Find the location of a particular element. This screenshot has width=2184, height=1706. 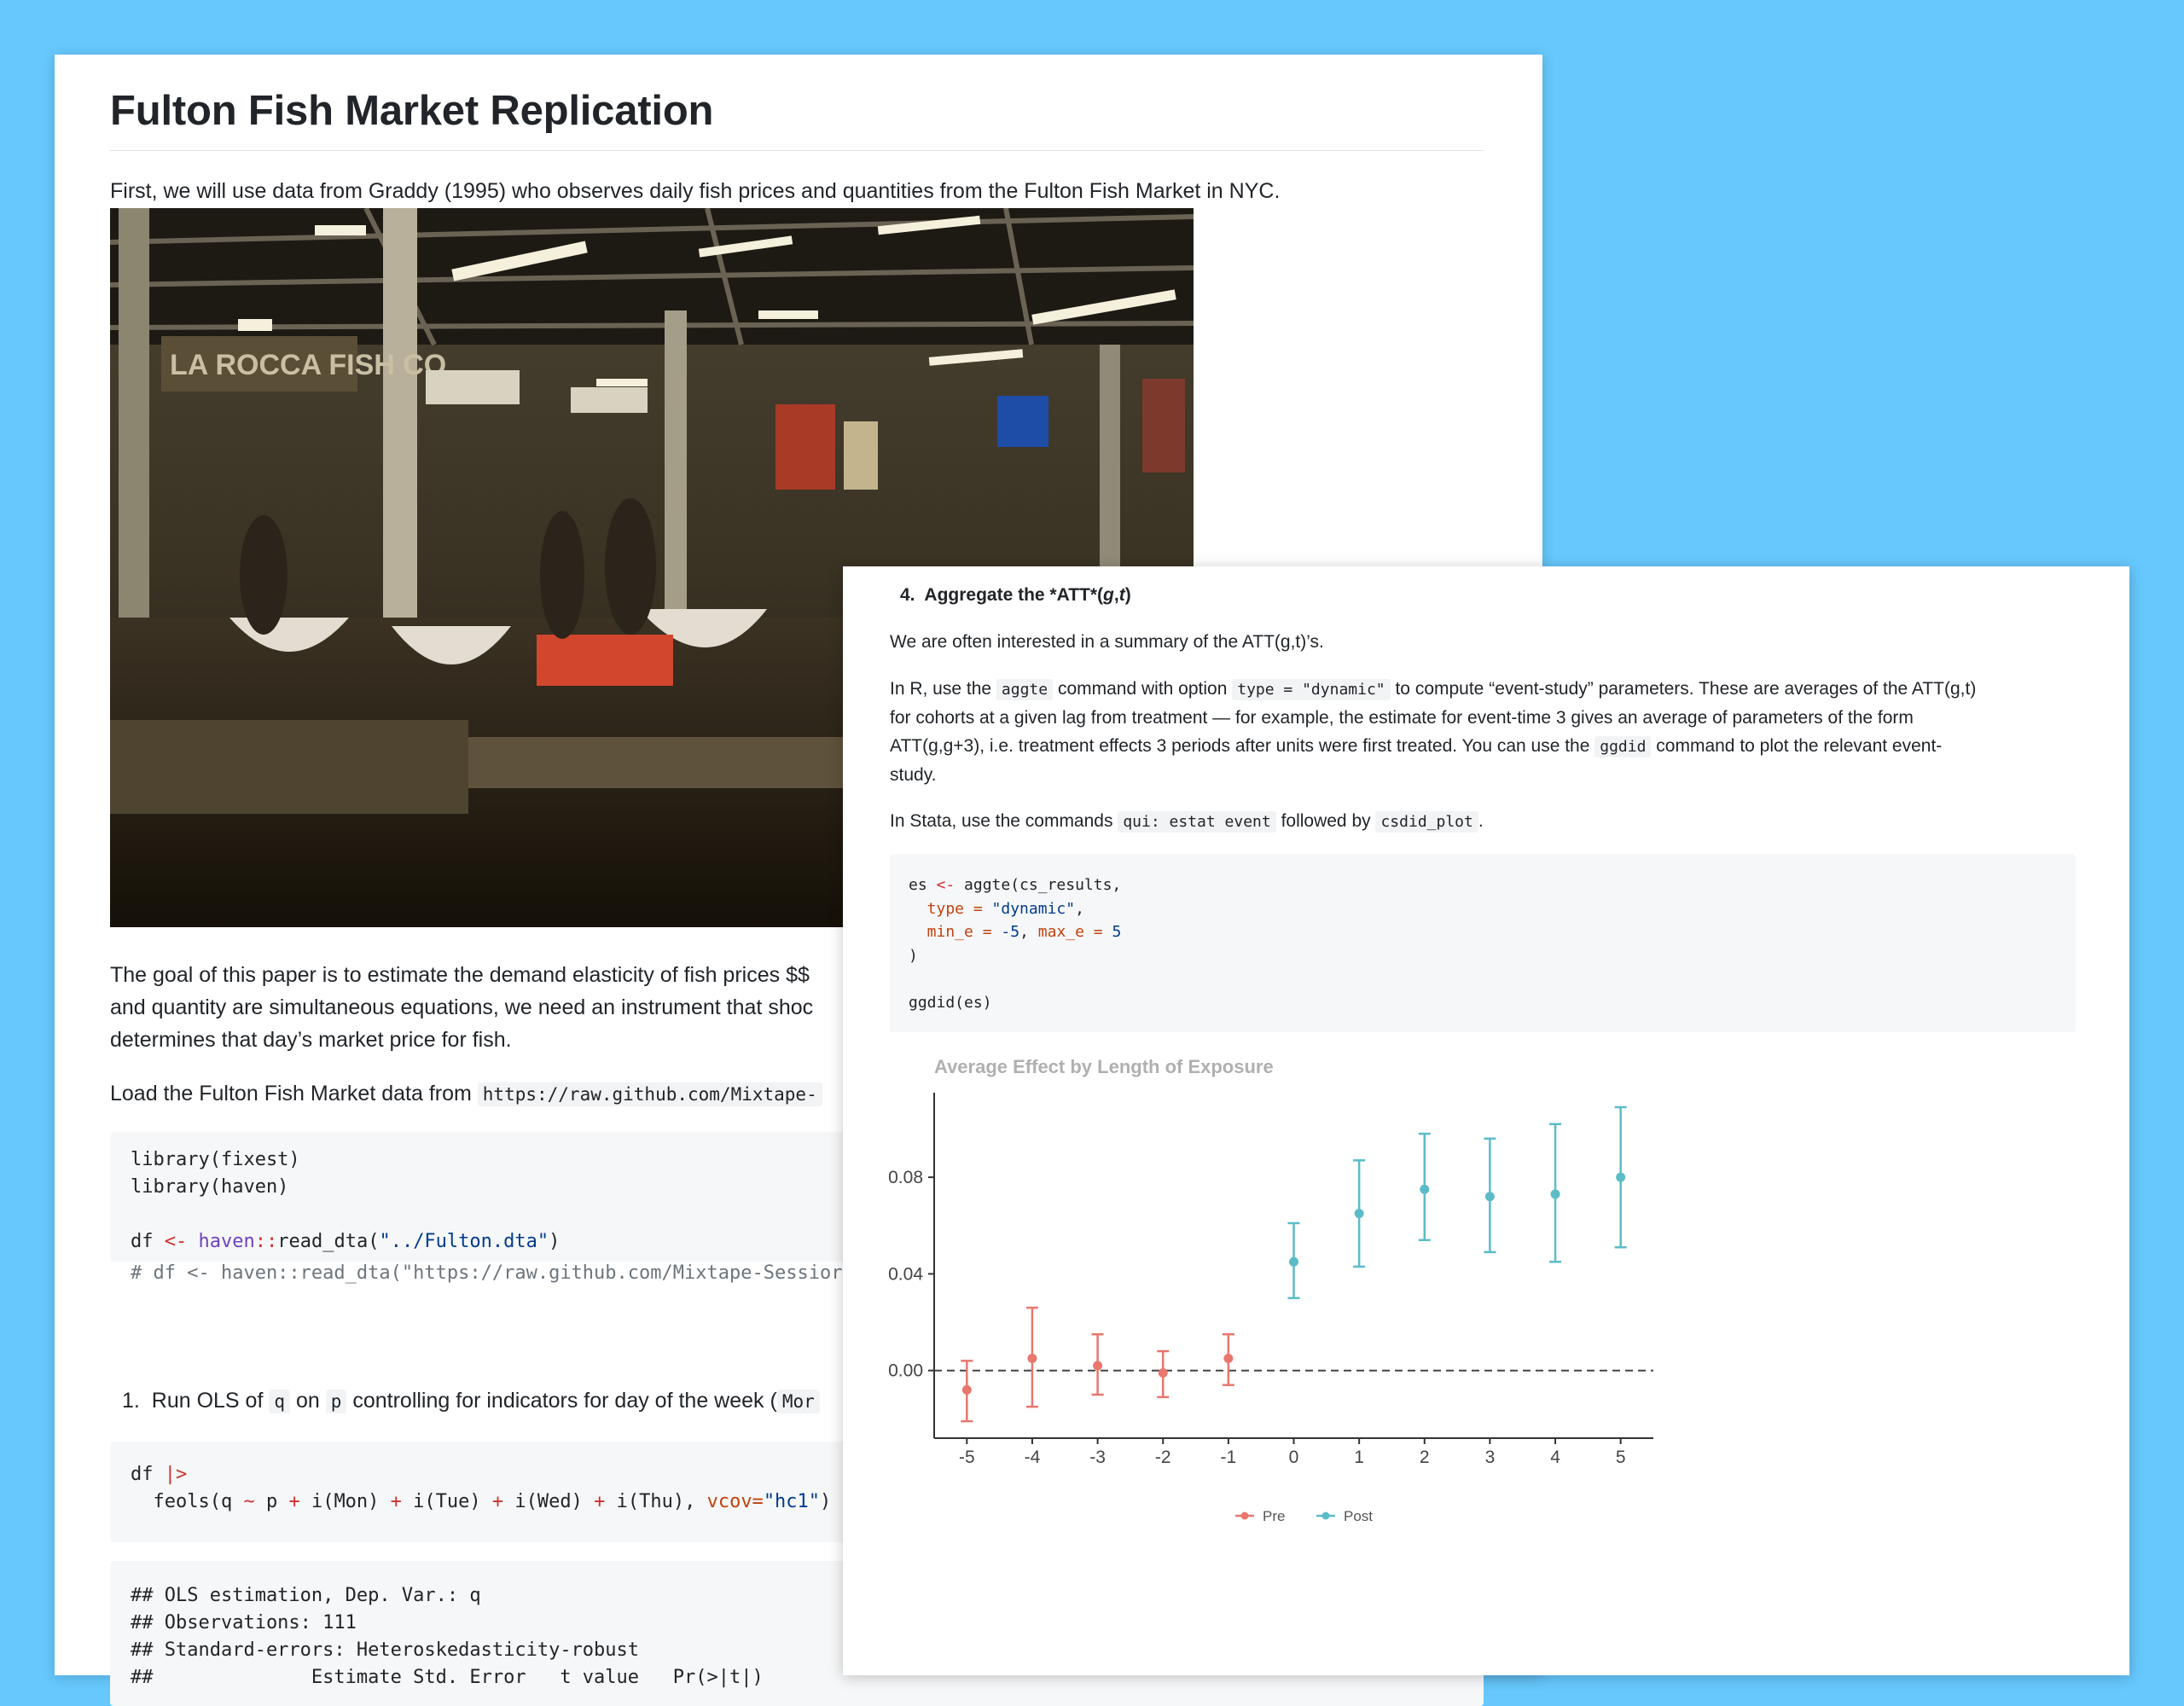

data-url-code: https://raw.github.com/Mixtape- is located at coordinates (649, 1094).